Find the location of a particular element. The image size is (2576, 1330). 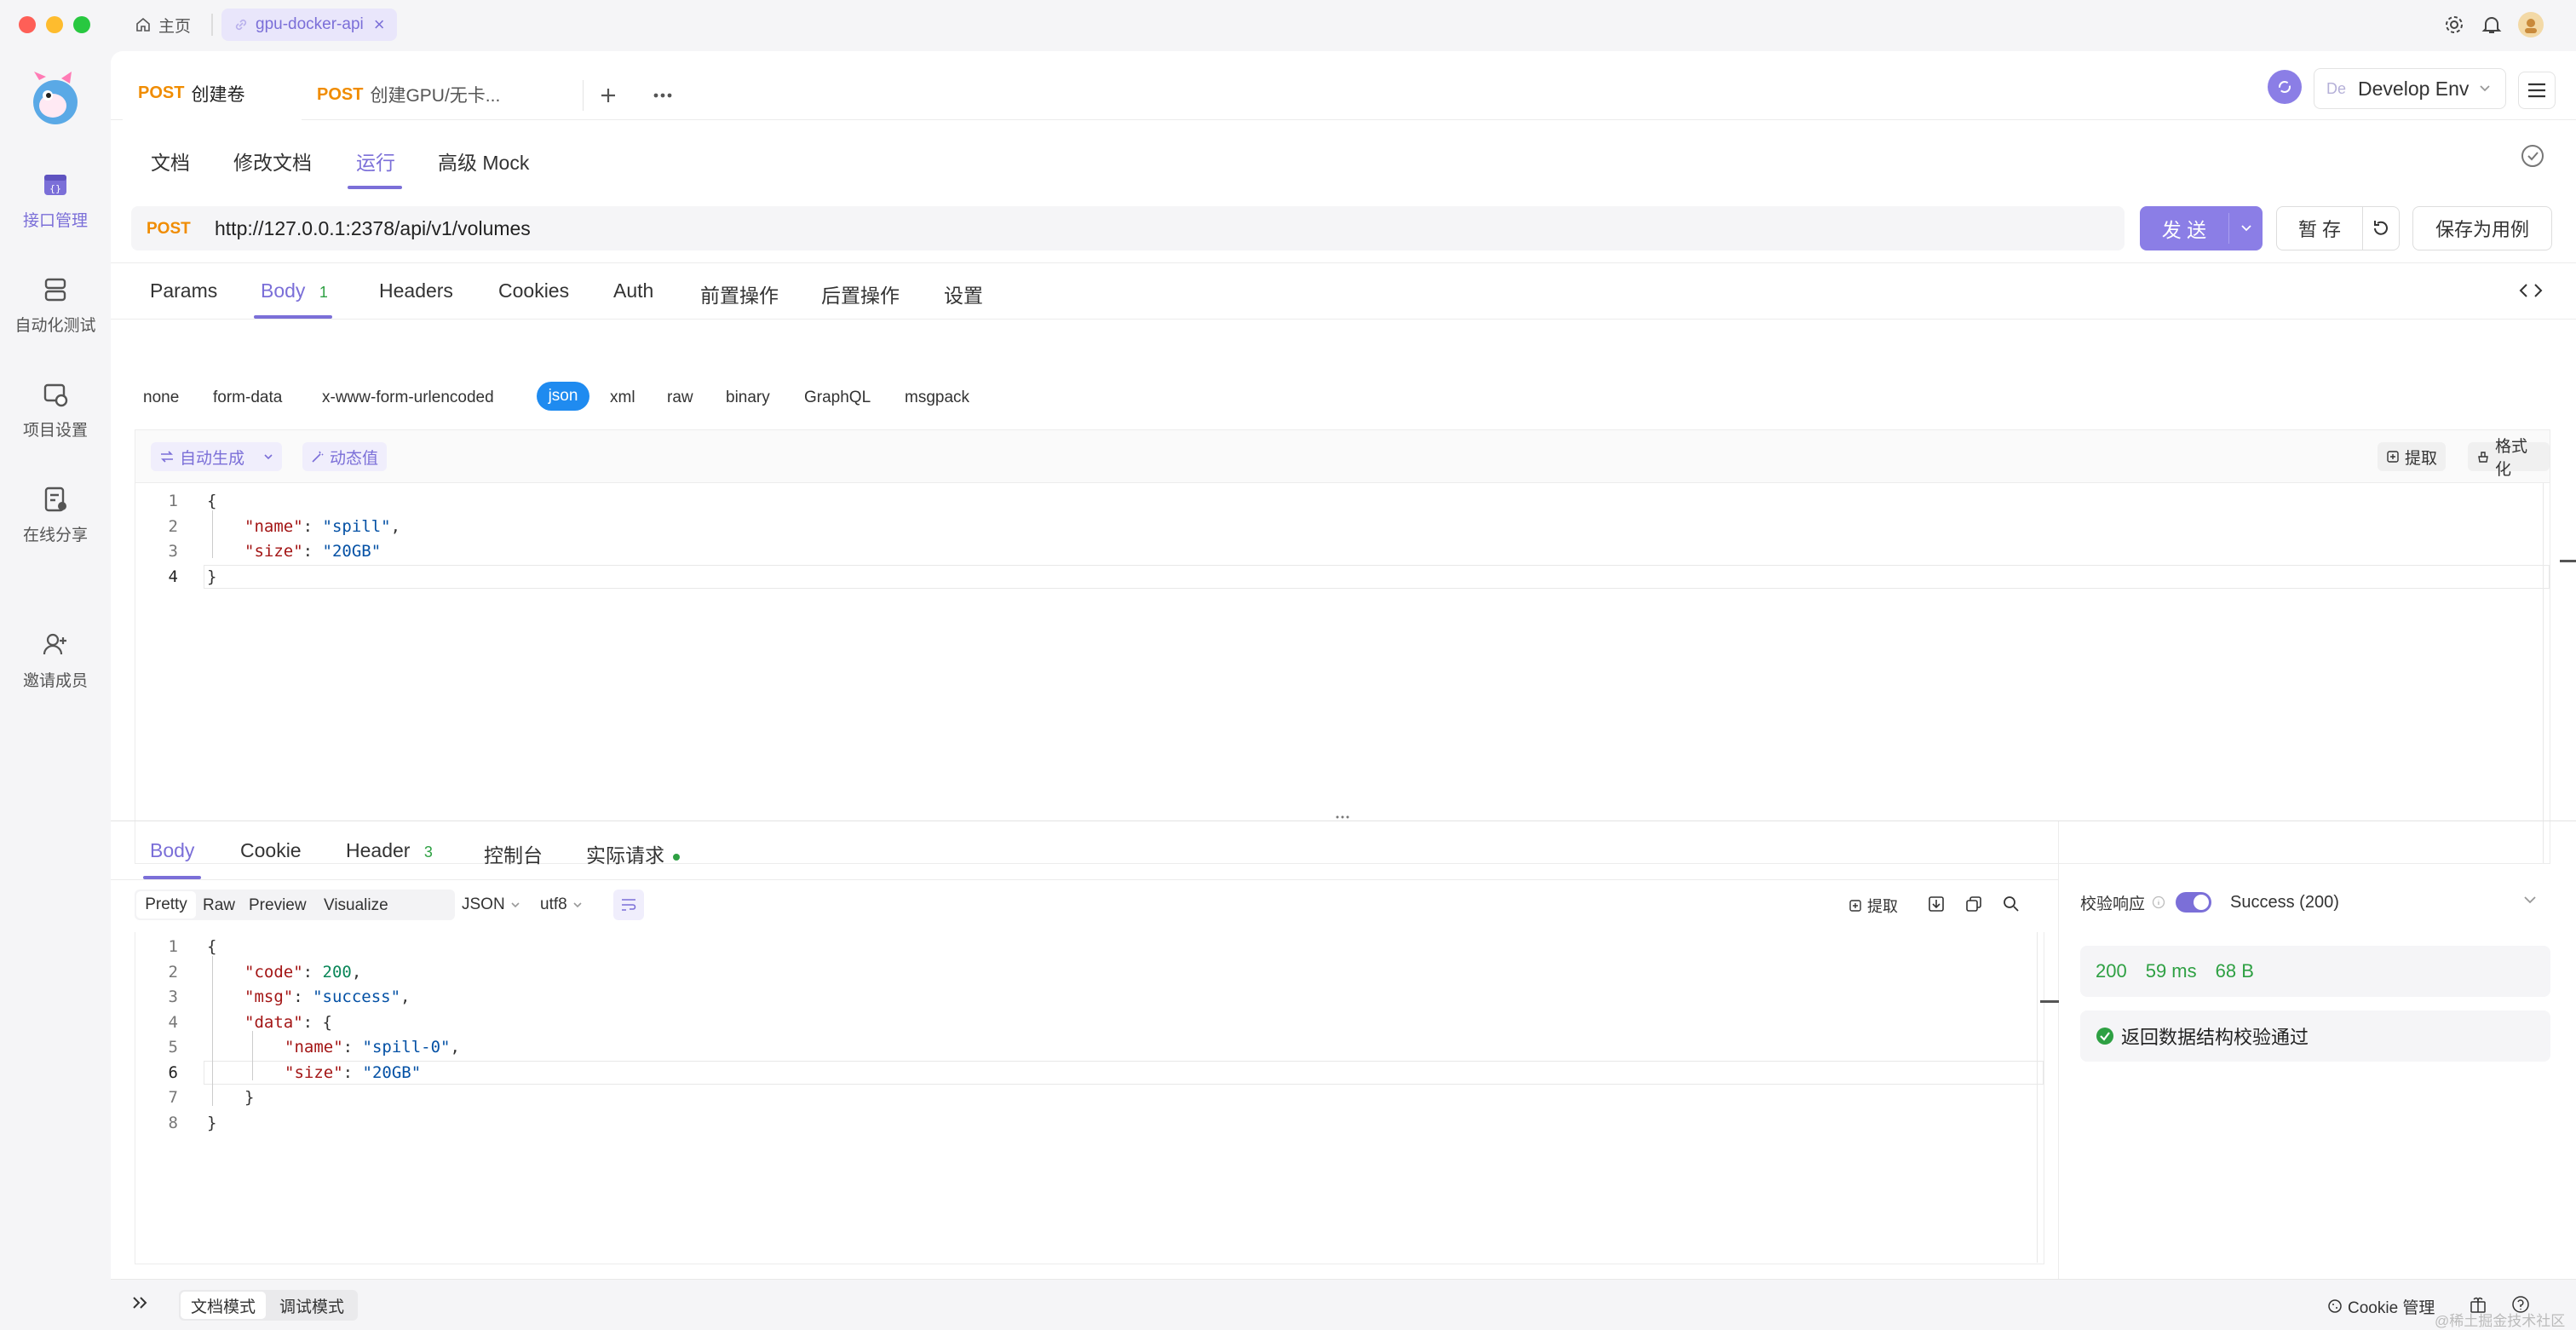

code-token: "spill-0" is located at coordinates (406, 1047).